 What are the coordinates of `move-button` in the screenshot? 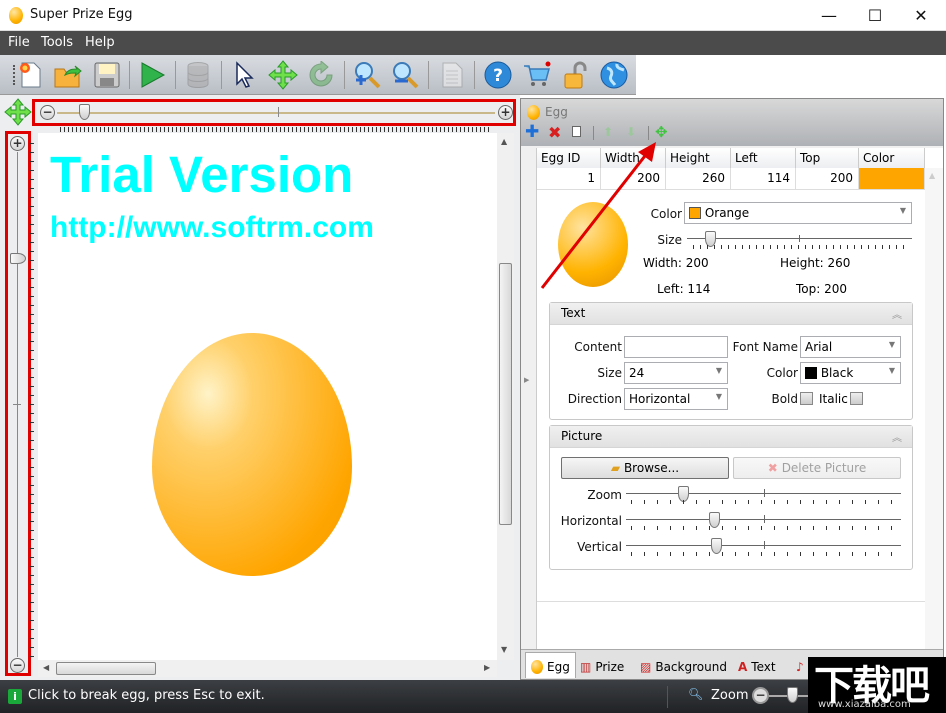 It's located at (283, 75).